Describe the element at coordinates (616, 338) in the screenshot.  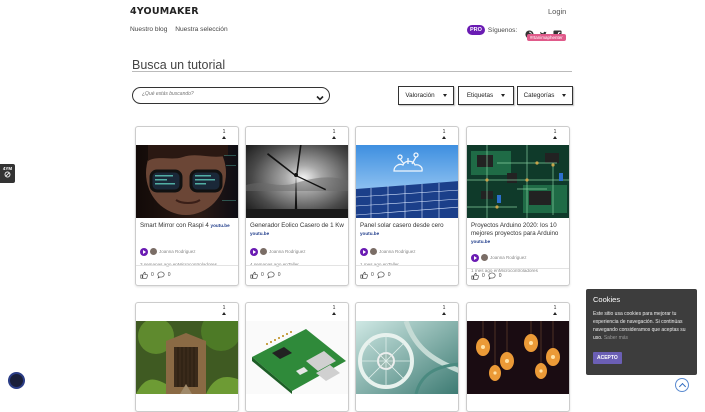
I see `cookie-more-link: Saber más` at that location.